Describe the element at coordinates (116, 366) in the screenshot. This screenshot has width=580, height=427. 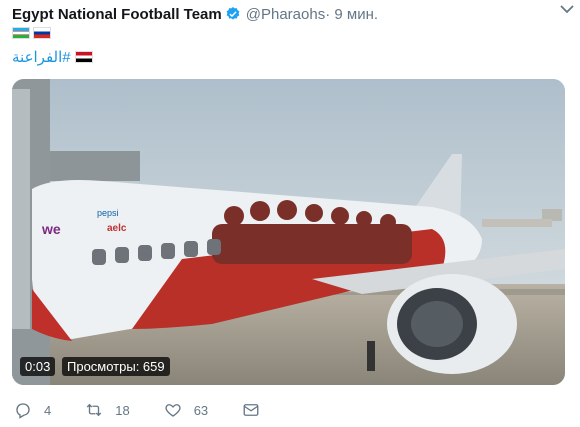
I see `video-view-count: Просмотры: 659` at that location.